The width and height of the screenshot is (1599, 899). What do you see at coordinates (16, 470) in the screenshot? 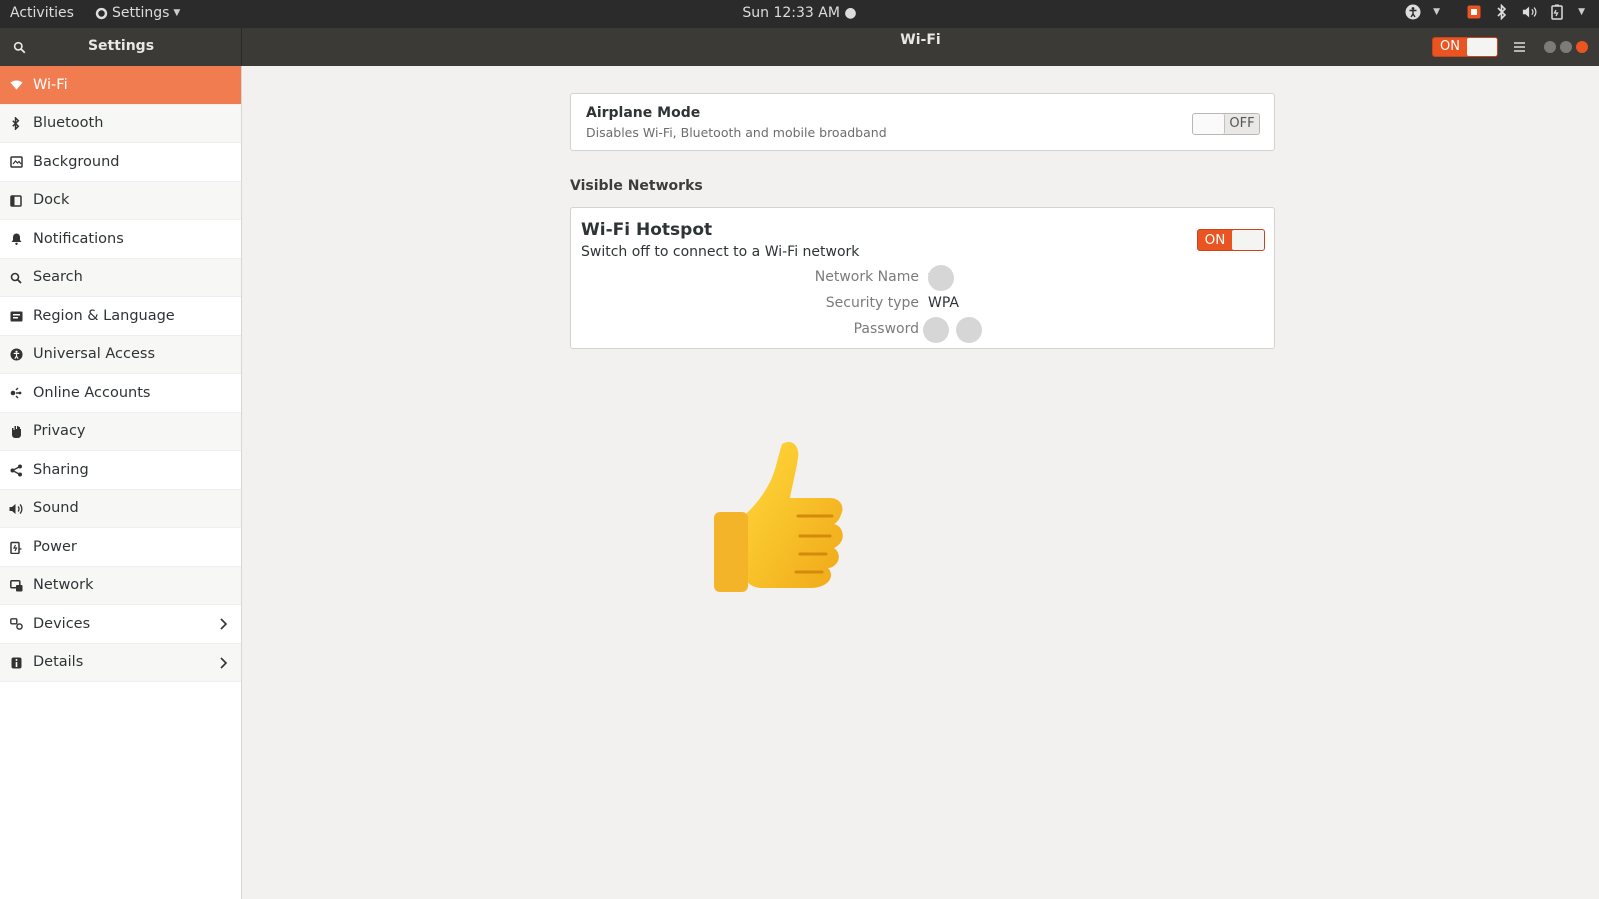
I see `share-icon` at bounding box center [16, 470].